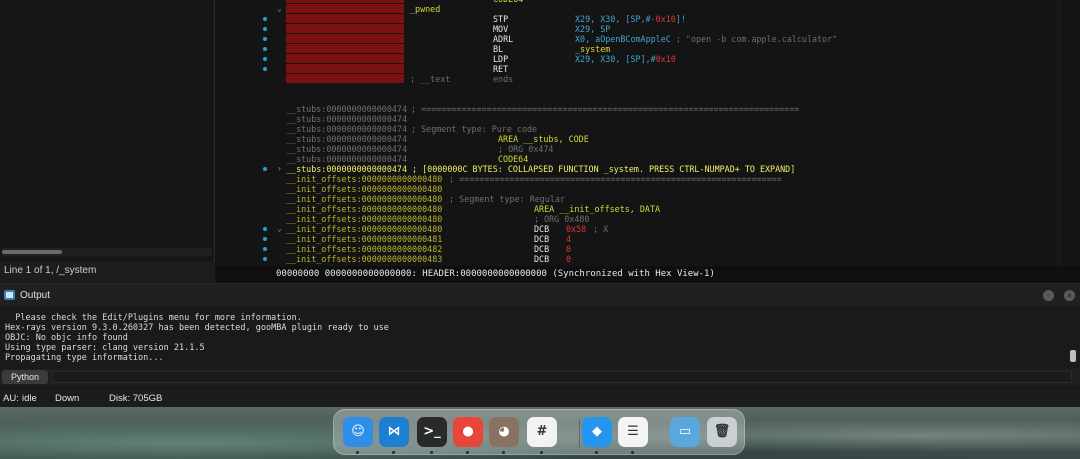  Describe the element at coordinates (1059, 133) in the screenshot. I see `disassembly-vertical-scrollbar` at that location.